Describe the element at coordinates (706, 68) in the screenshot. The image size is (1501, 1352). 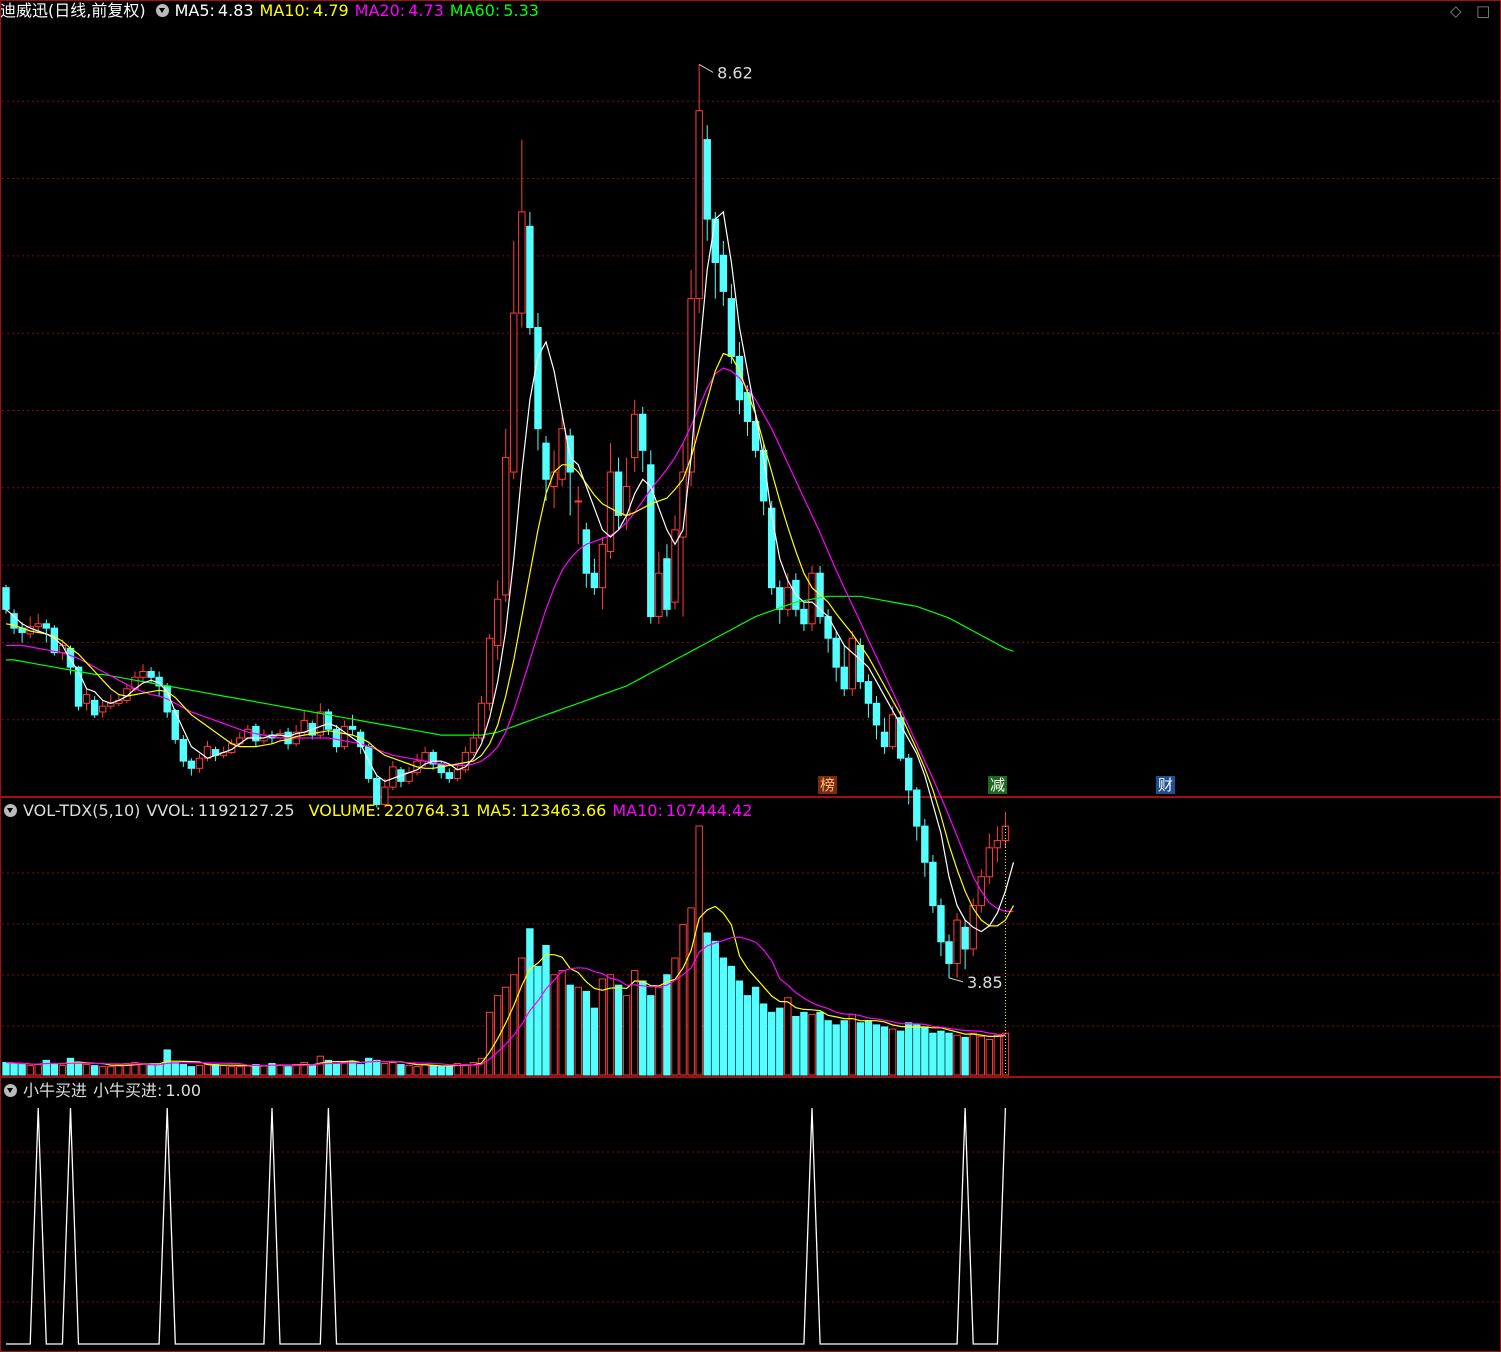
I see `high-pointer` at that location.